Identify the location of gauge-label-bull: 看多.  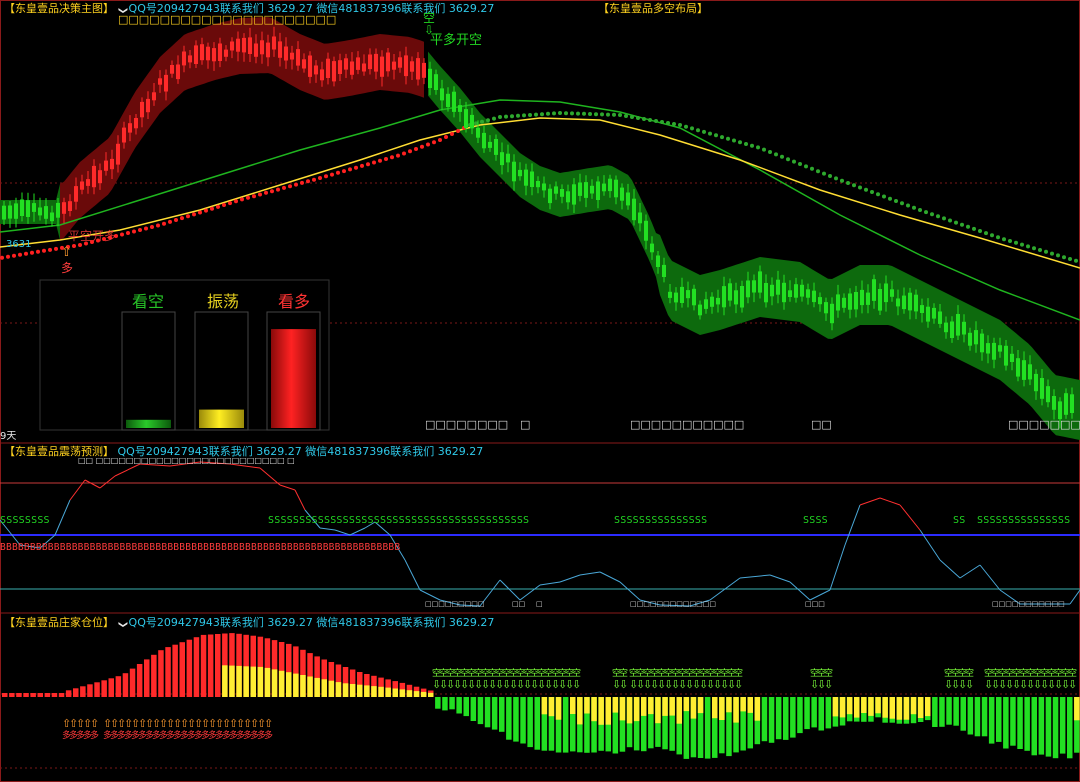
(293, 301).